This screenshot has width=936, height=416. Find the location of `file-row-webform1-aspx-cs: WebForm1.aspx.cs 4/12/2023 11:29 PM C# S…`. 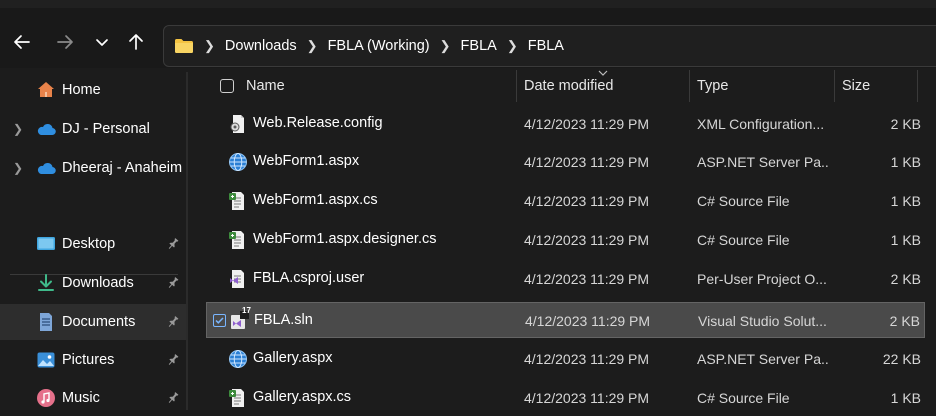

file-row-webform1-aspx-cs: WebForm1.aspx.cs 4/12/2023 11:29 PM C# S… is located at coordinates (565, 201).